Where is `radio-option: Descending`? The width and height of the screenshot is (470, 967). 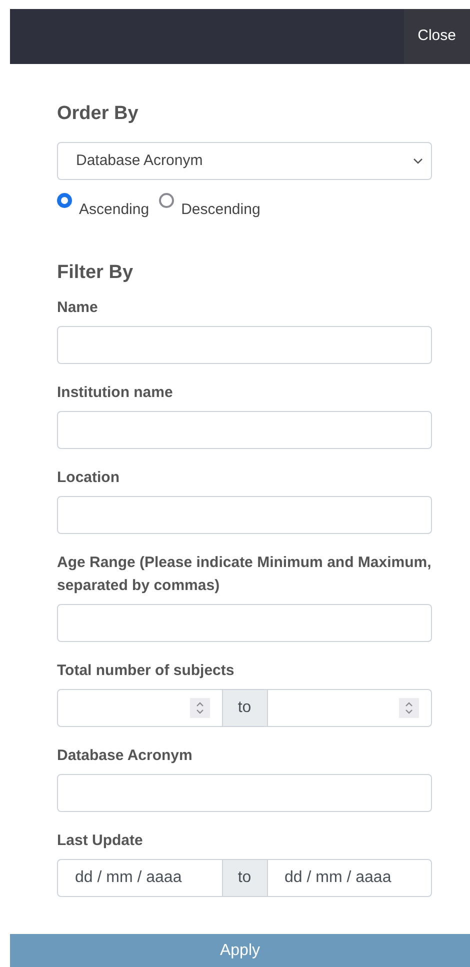
radio-option: Descending is located at coordinates (209, 207).